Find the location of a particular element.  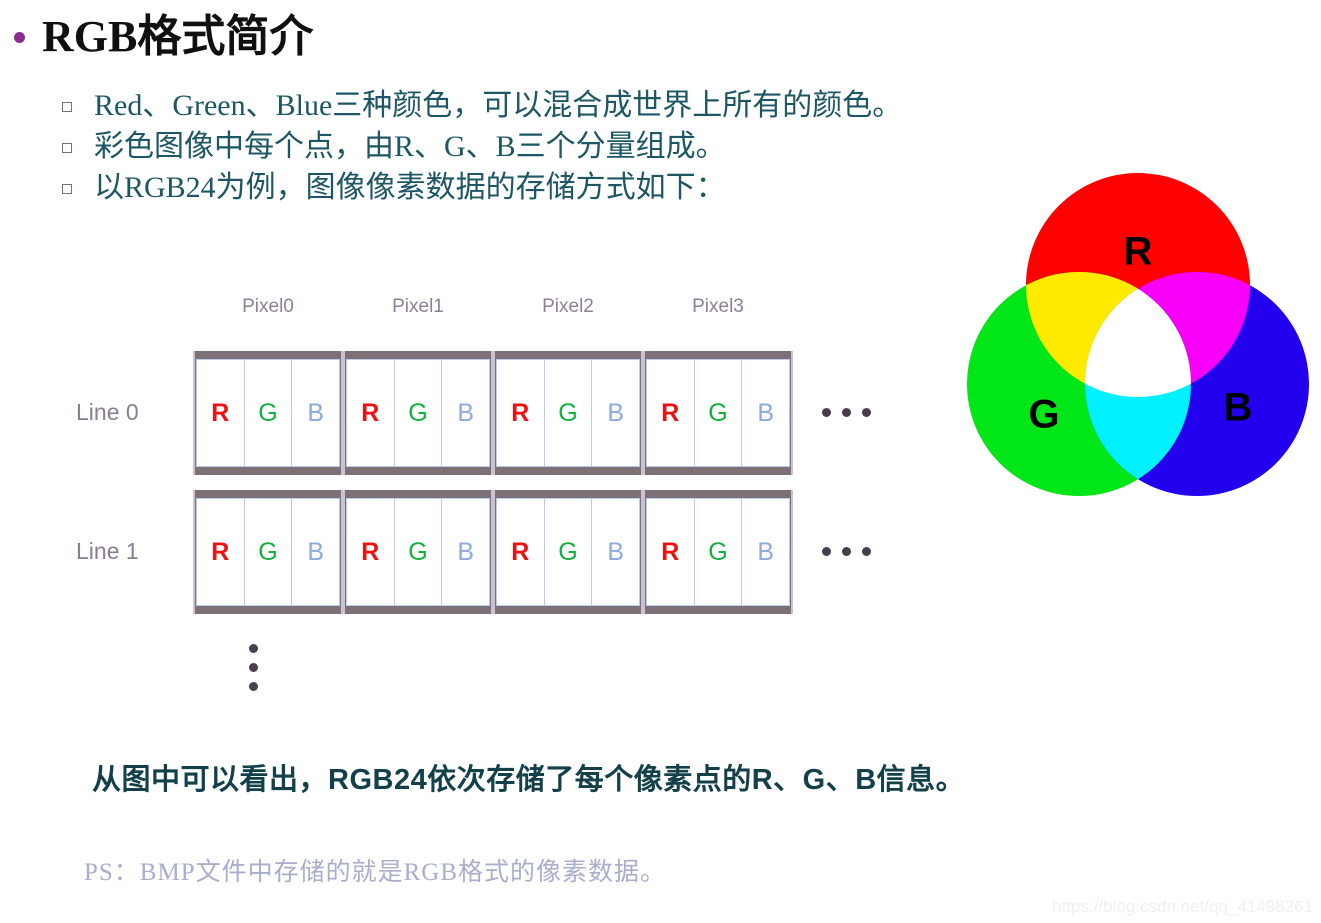

pixel-column-label: Pixel2 is located at coordinates (568, 306).